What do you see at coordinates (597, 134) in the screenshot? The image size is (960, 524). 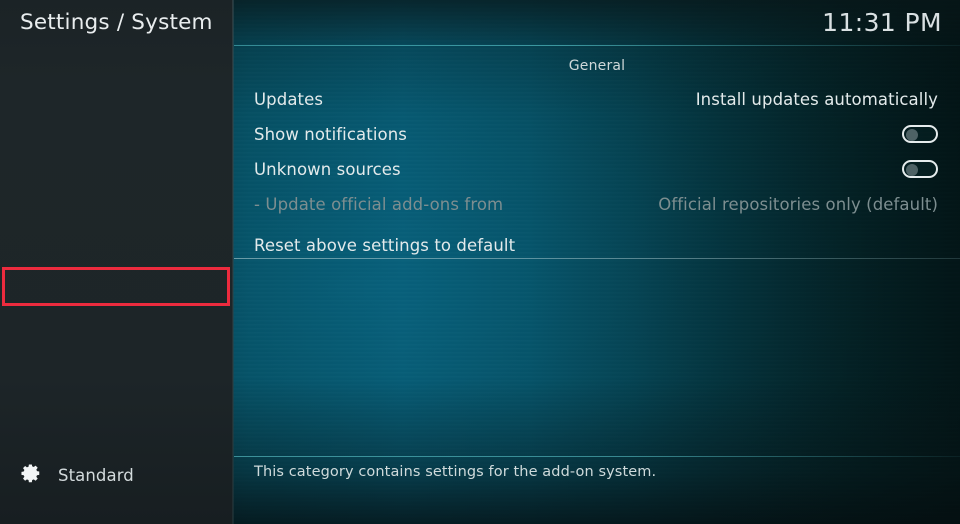 I see `setting-row-show-notifications: Show notifications` at bounding box center [597, 134].